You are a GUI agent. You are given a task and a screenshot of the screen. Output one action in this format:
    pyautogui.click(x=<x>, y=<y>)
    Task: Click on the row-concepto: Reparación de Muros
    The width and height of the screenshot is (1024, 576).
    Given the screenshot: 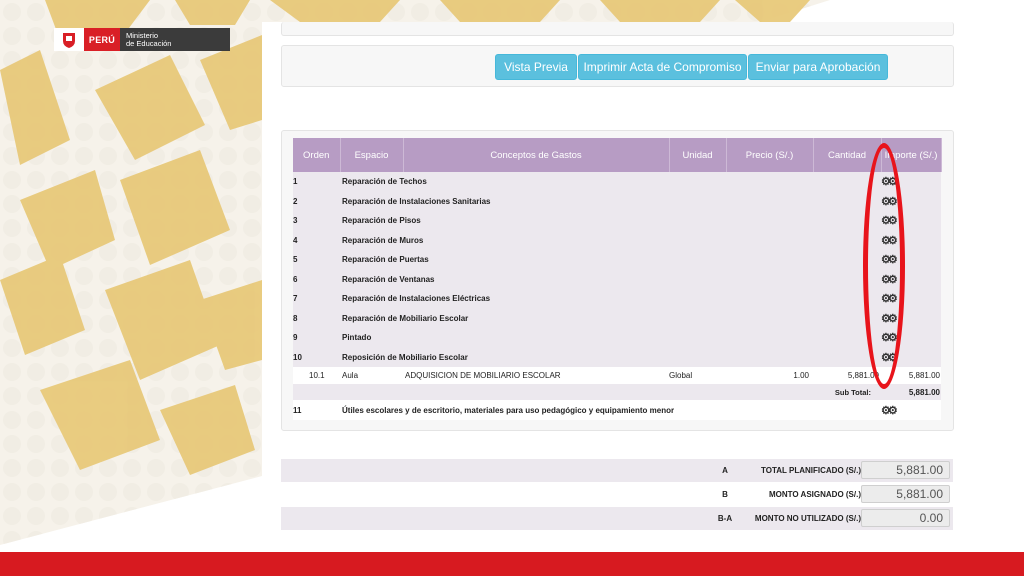 What is the action you would take?
    pyautogui.click(x=610, y=240)
    